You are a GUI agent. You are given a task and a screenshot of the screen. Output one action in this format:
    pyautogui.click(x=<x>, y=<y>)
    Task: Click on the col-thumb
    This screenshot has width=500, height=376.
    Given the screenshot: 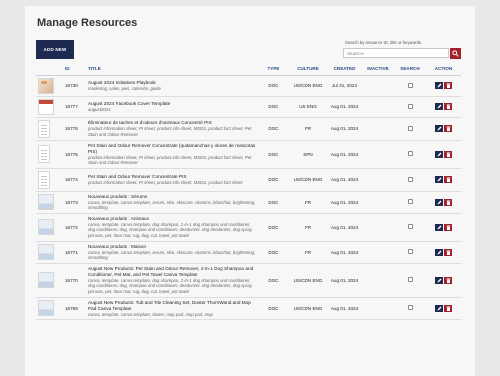 What is the action you would take?
    pyautogui.click(x=49, y=69)
    